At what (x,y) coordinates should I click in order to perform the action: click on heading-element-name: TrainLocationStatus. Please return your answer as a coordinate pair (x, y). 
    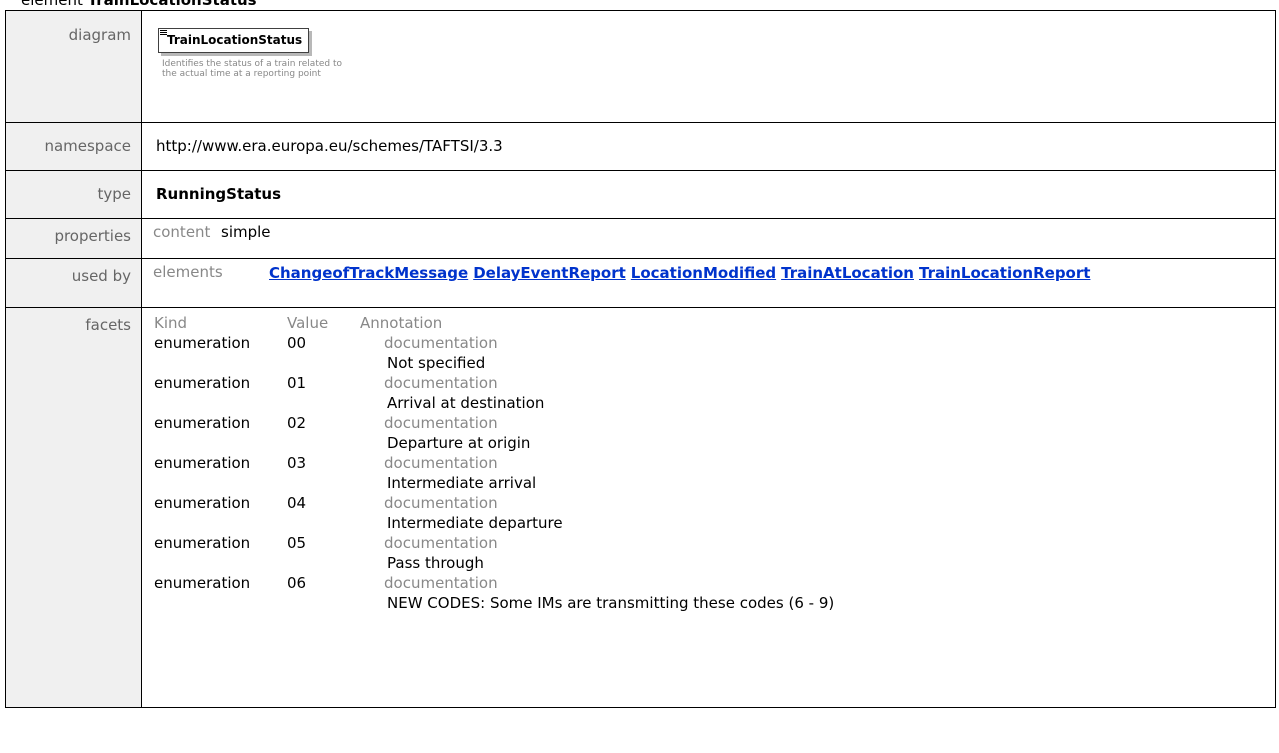
    Looking at the image, I should click on (172, 4).